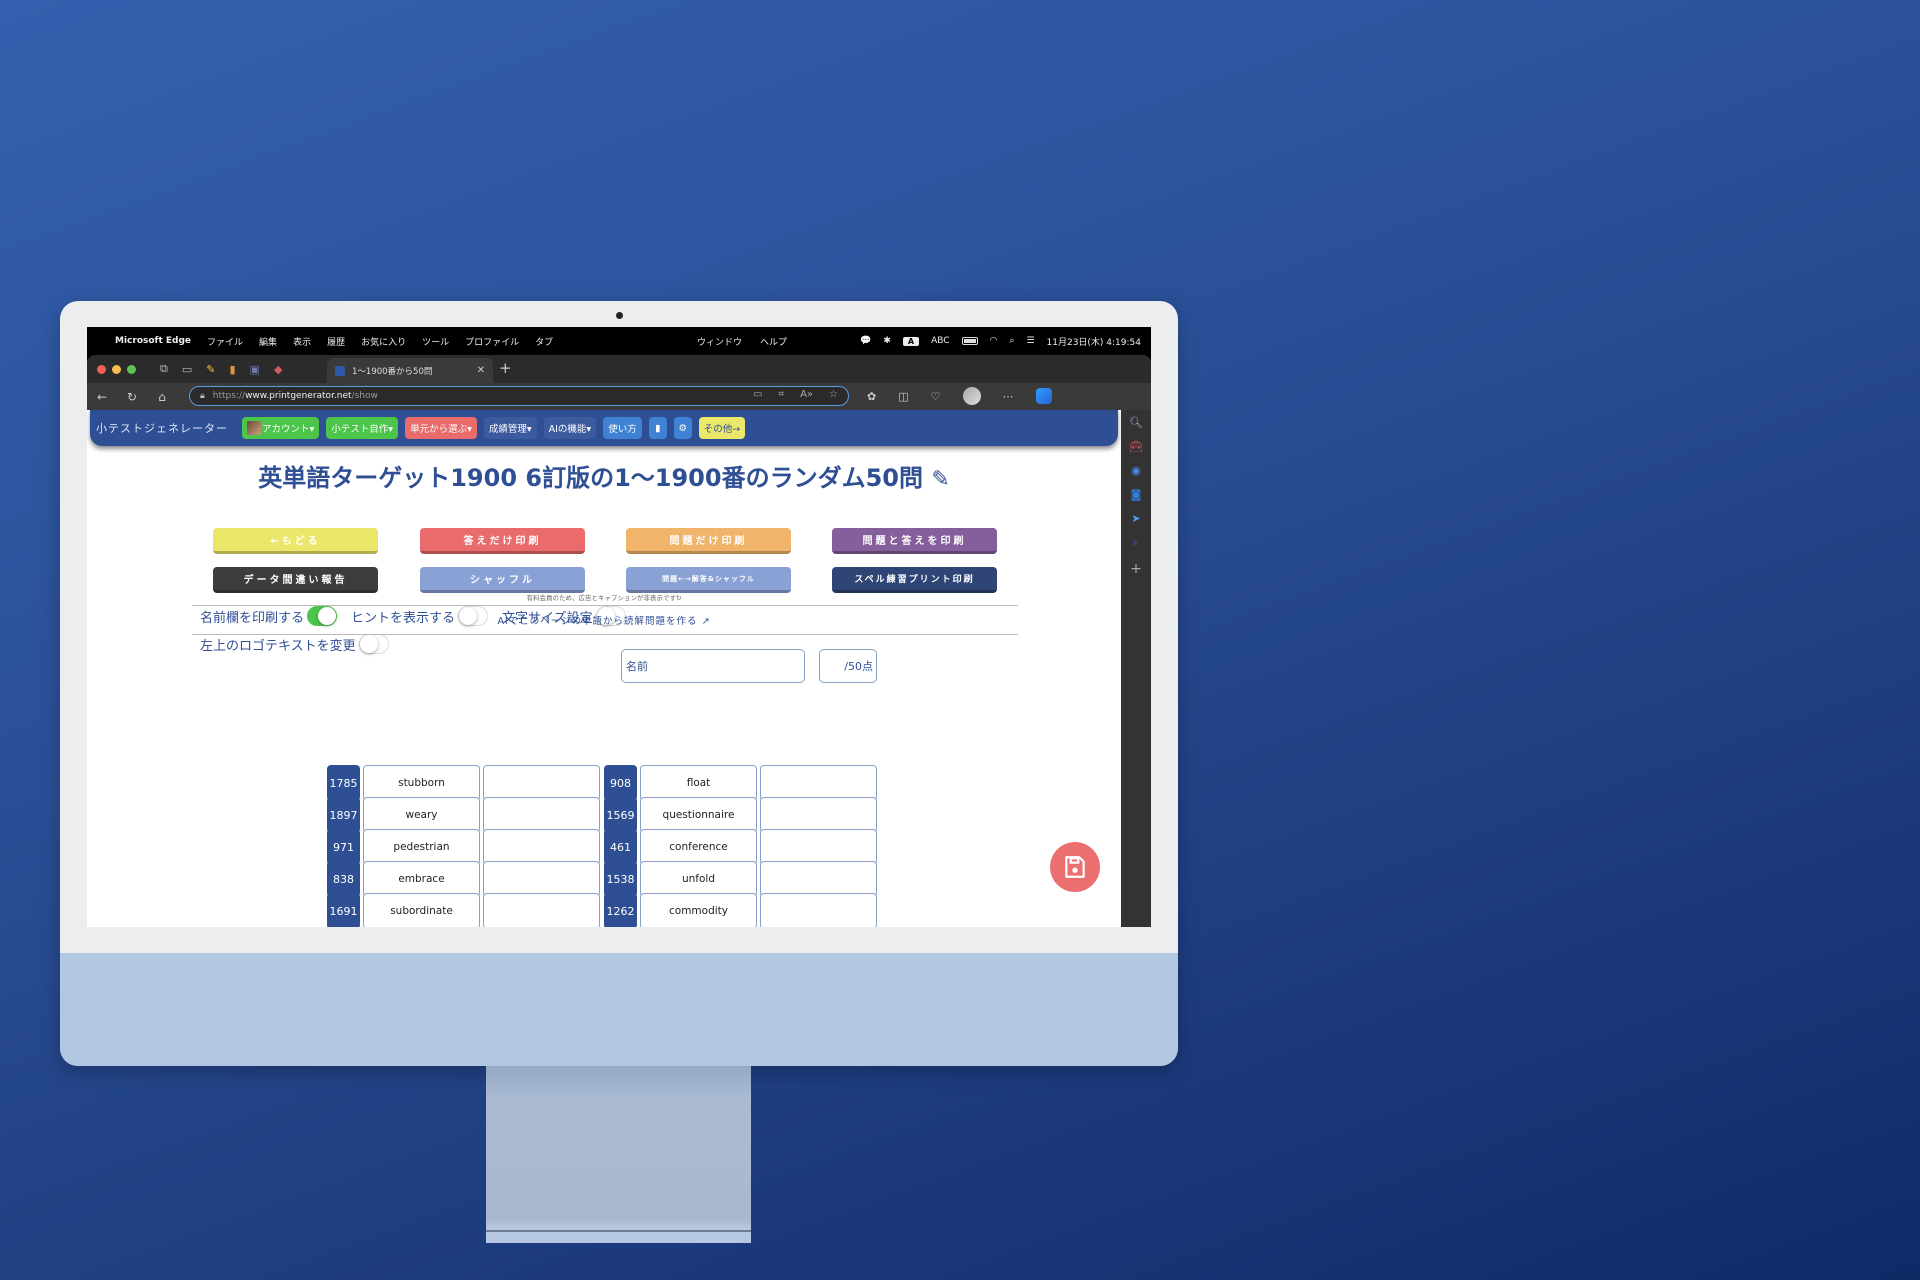 This screenshot has width=1920, height=1280. I want to click on qr-code-icon: ⌗, so click(781, 394).